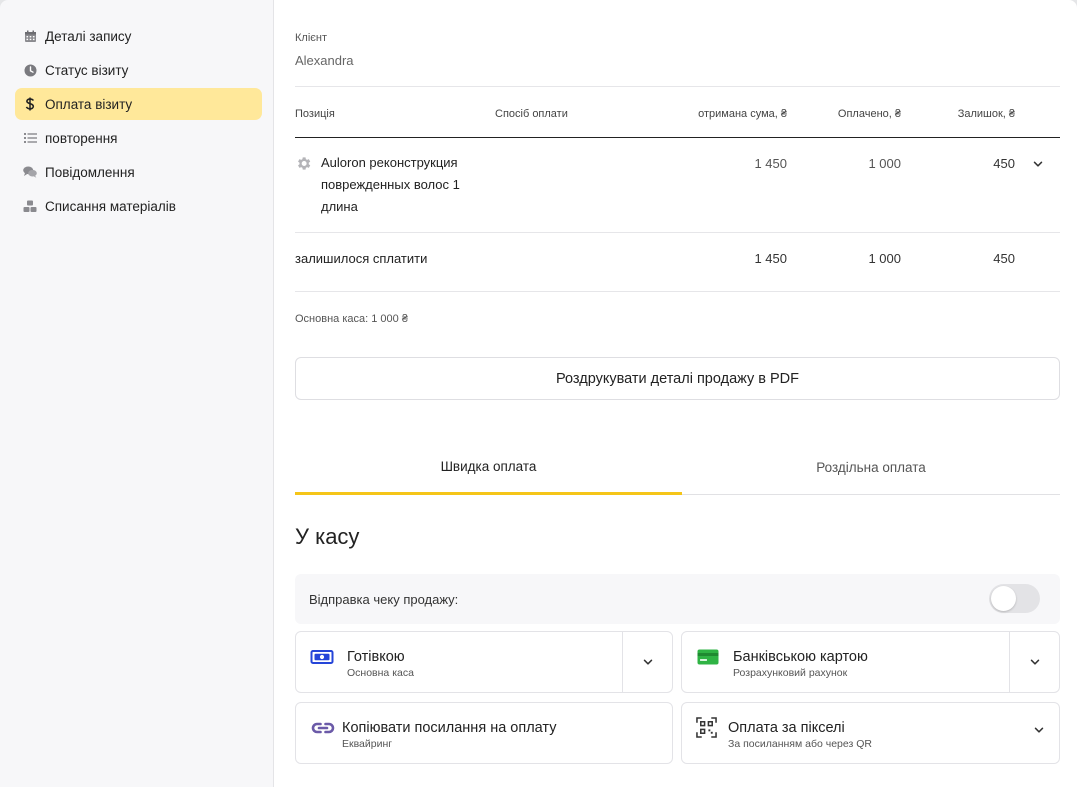 The height and width of the screenshot is (787, 1077). What do you see at coordinates (30, 104) in the screenshot?
I see `dollar-icon` at bounding box center [30, 104].